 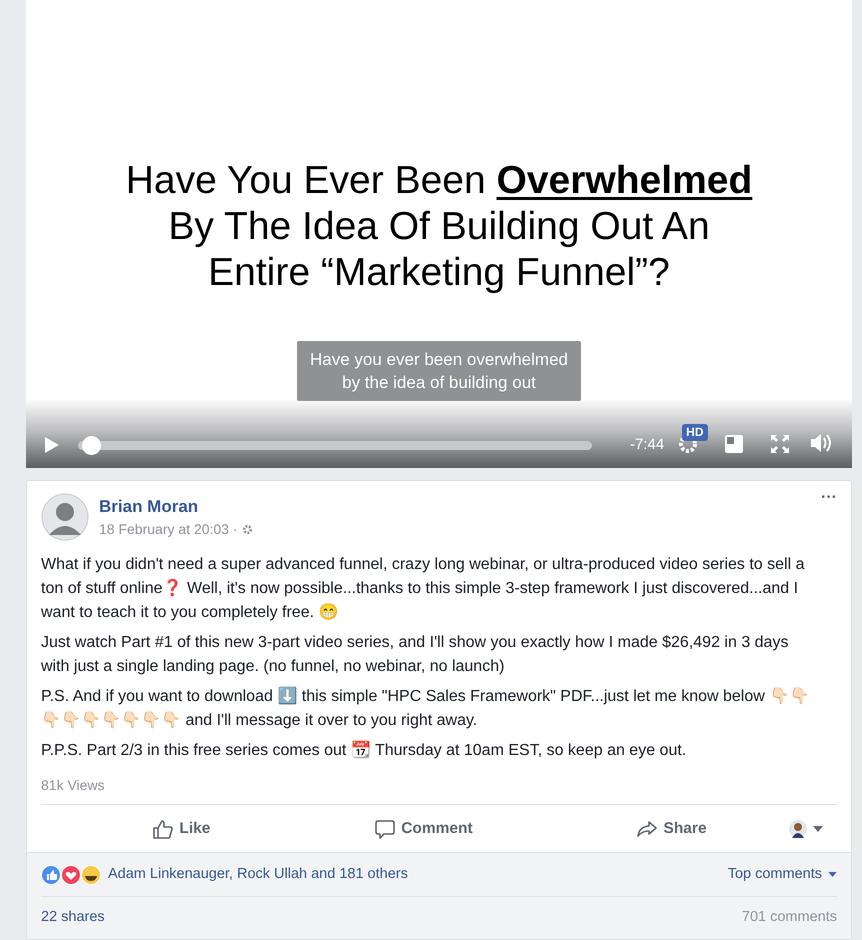 I want to click on slide-heading-line: Entire “Marketing Funnel”?, so click(x=439, y=273).